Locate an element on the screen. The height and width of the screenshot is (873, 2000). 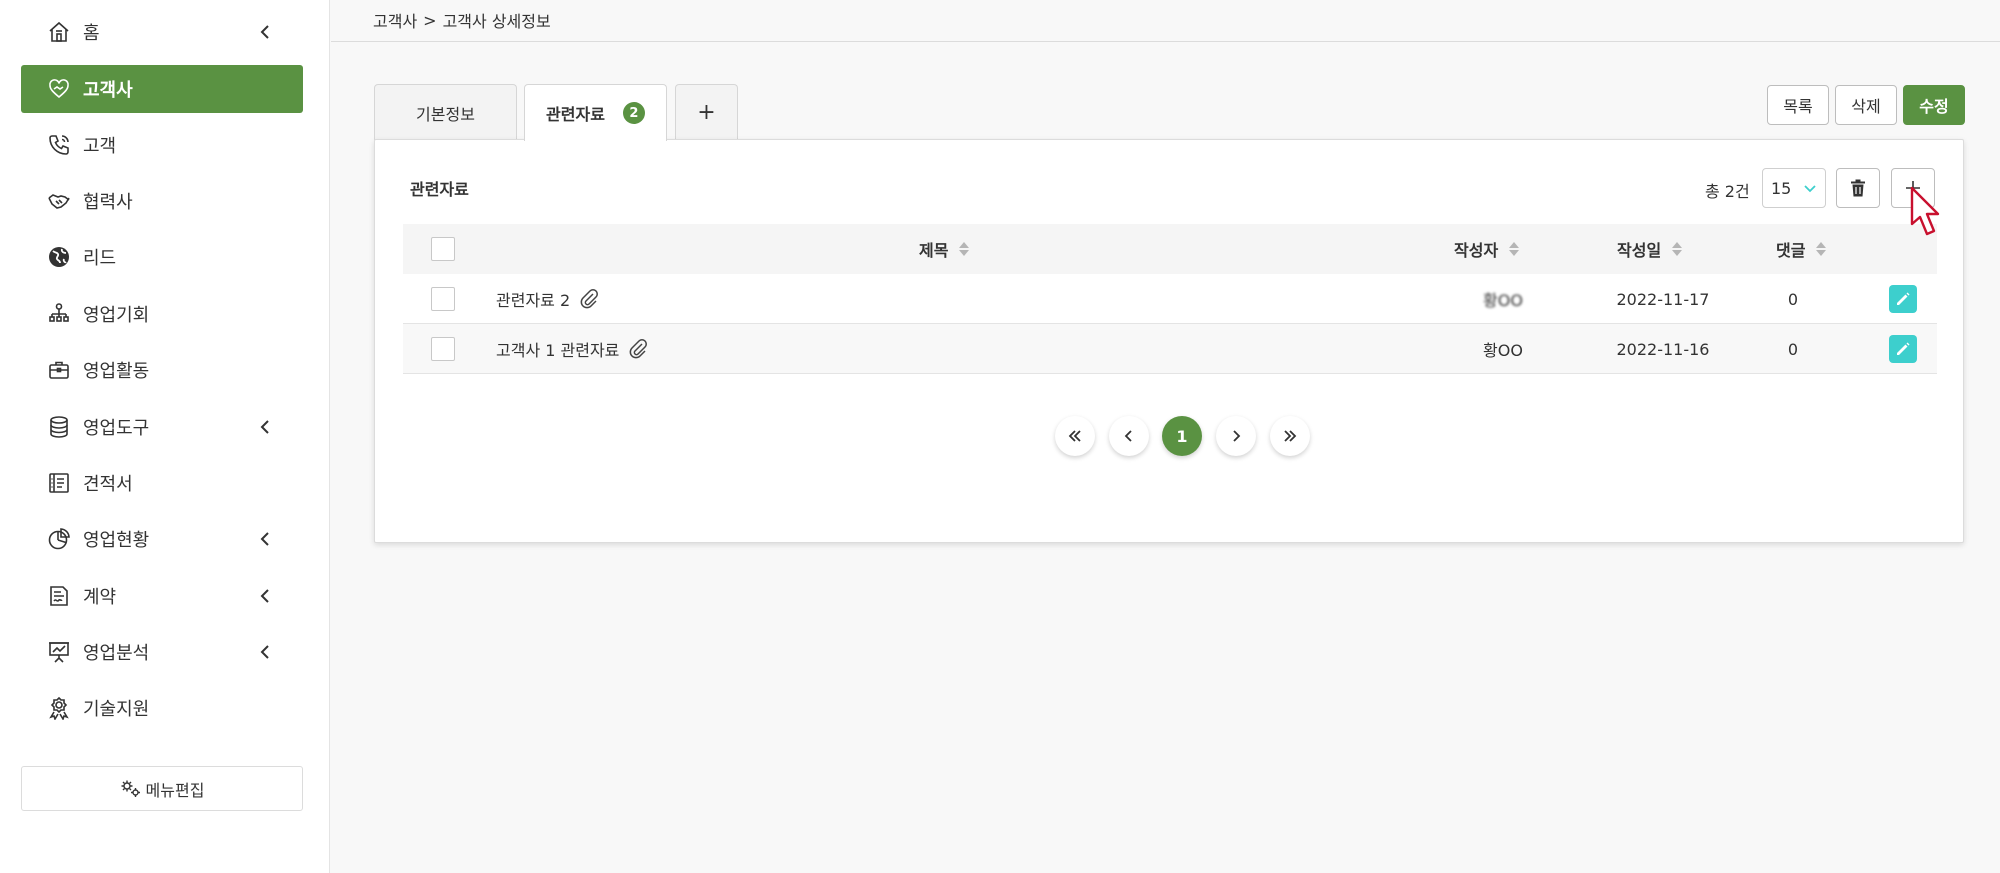
column-title: 제목 is located at coordinates (944, 249).